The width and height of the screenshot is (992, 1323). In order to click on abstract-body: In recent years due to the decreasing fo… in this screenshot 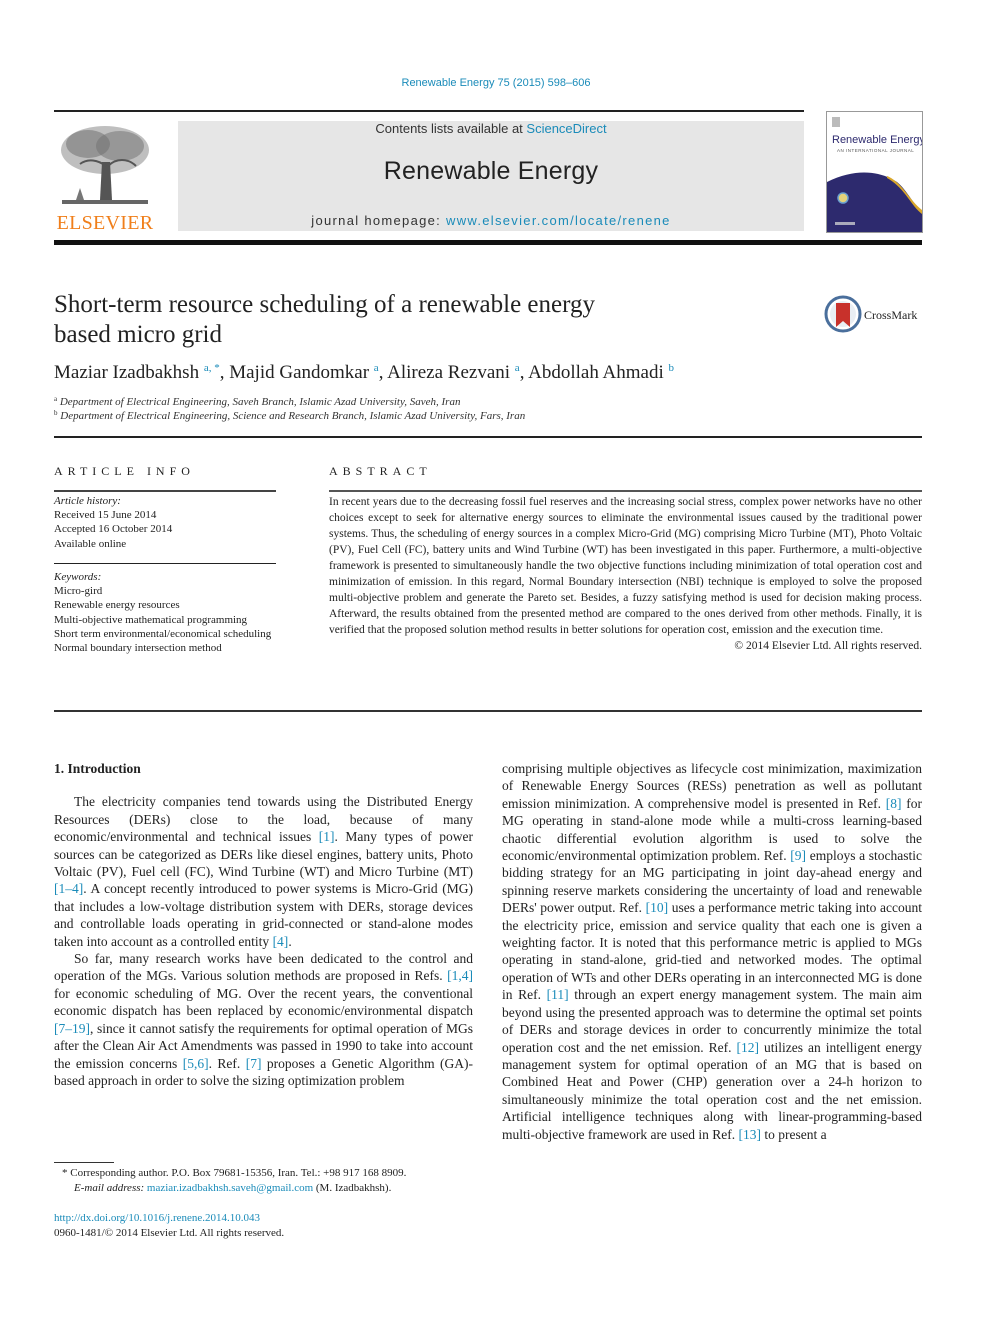, I will do `click(625, 574)`.